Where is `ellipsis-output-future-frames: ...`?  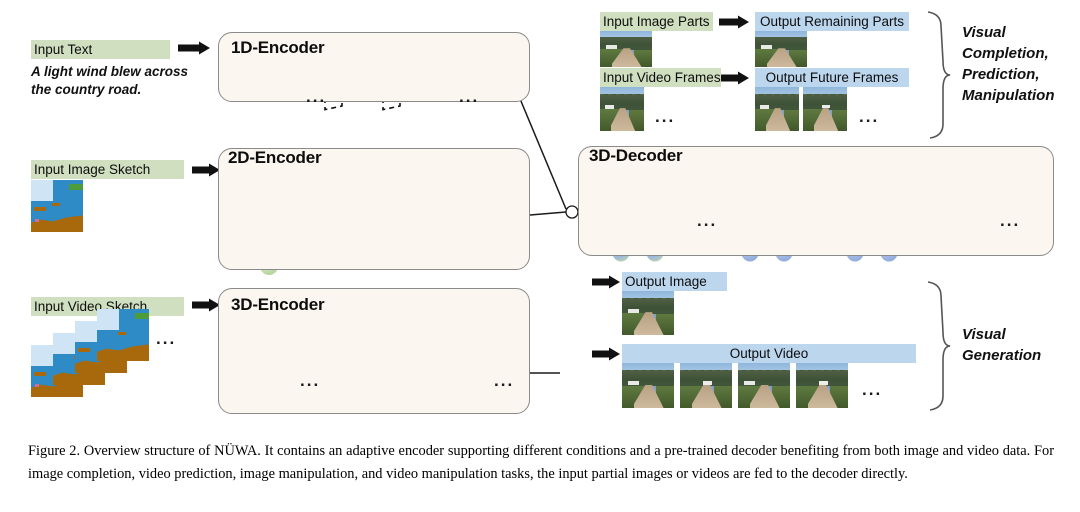
ellipsis-output-future-frames: ... is located at coordinates (869, 116).